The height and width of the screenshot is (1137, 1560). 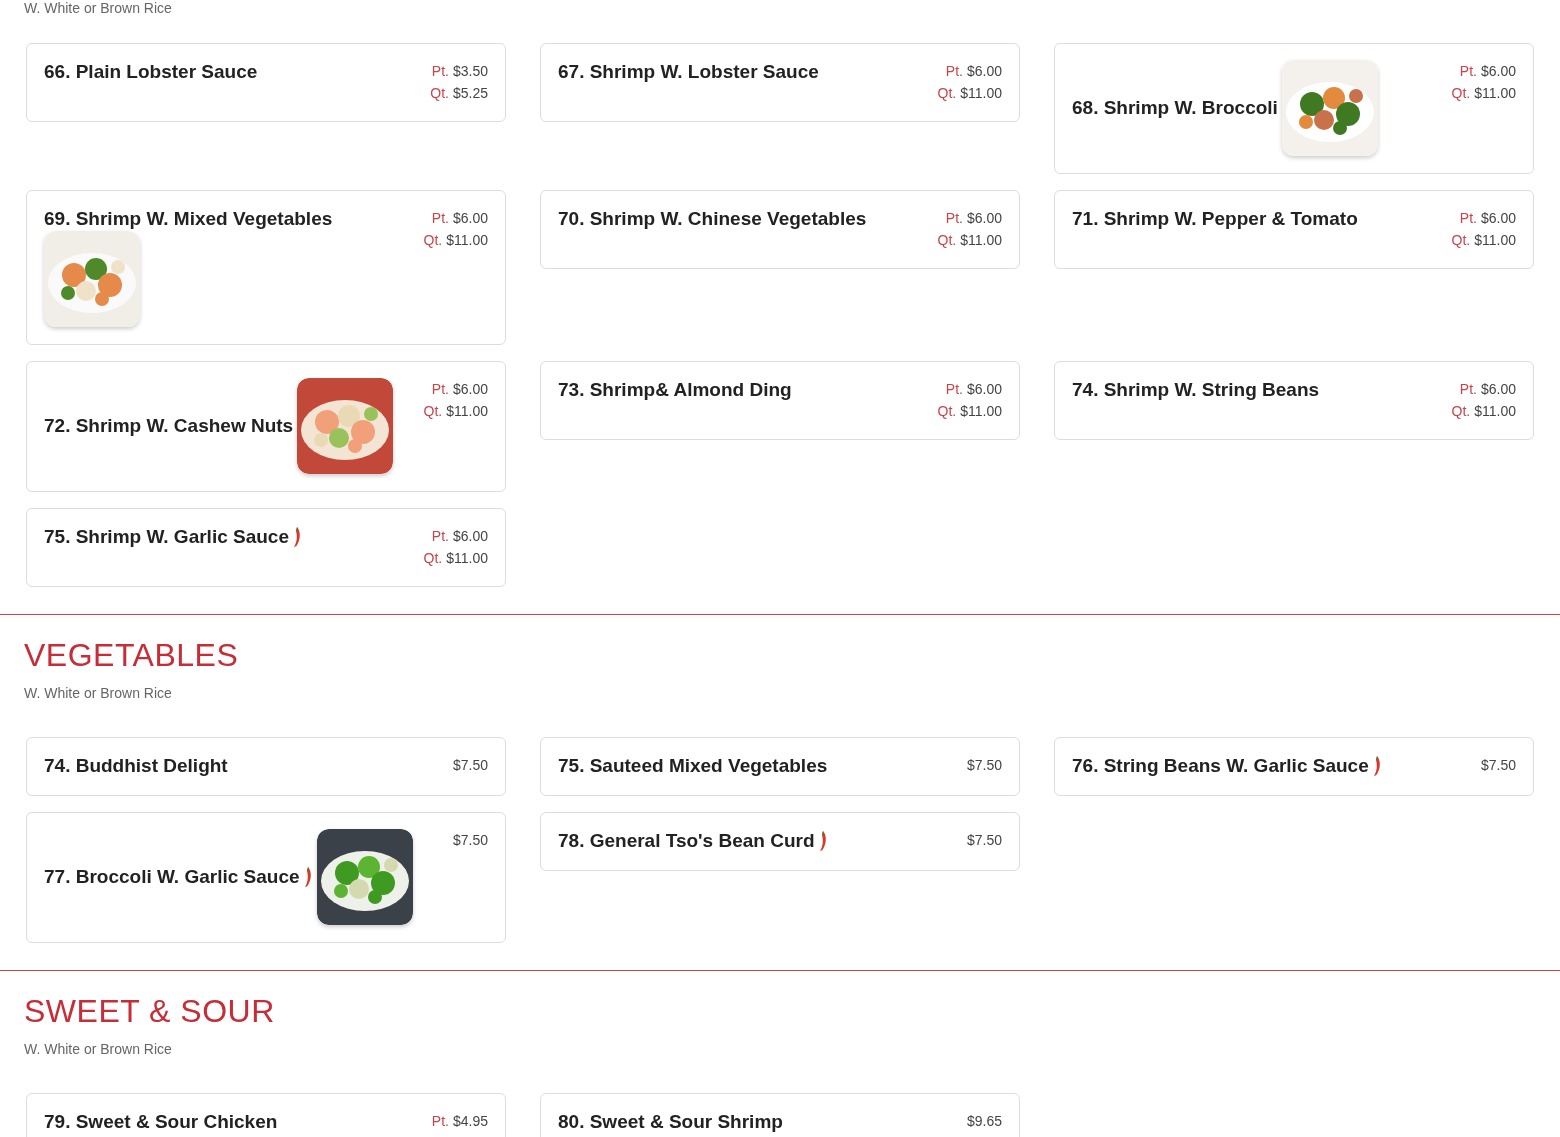 What do you see at coordinates (266, 267) in the screenshot?
I see `menu-item-card: 69. Shrimp W. Mixed Vegetables Pt. $6.00 Qt. $11.00` at bounding box center [266, 267].